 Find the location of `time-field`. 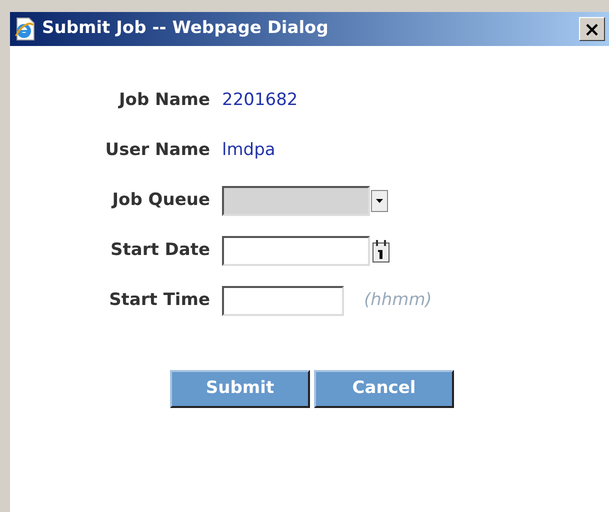

time-field is located at coordinates (283, 301).